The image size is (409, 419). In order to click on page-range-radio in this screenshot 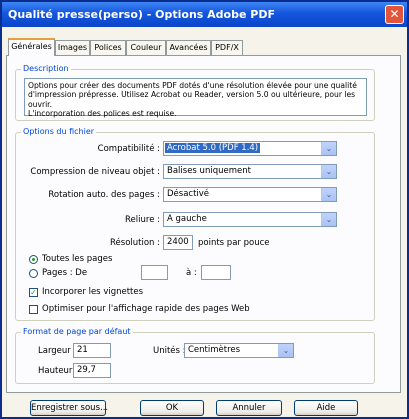, I will do `click(33, 273)`.